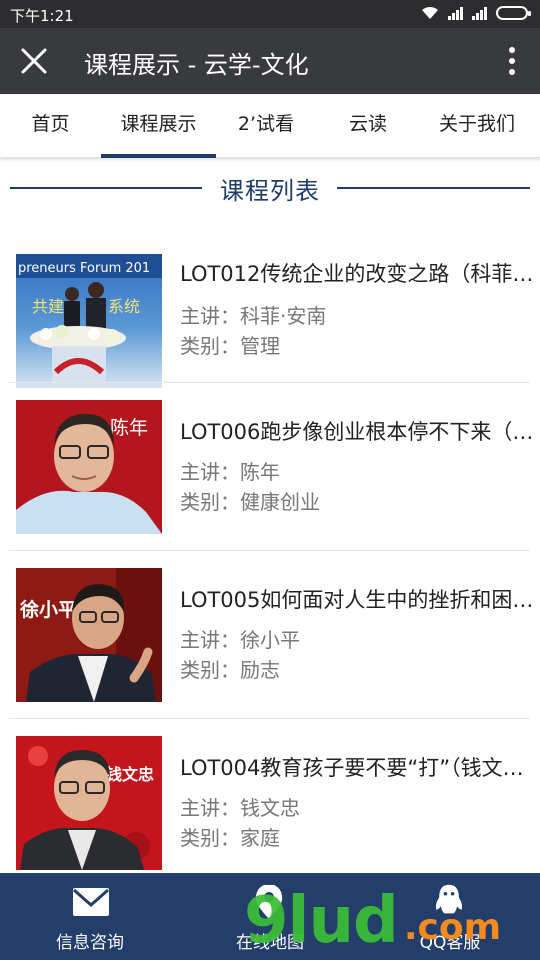 Image resolution: width=540 pixels, height=960 pixels. Describe the element at coordinates (430, 12) in the screenshot. I see `wifi-icon` at that location.